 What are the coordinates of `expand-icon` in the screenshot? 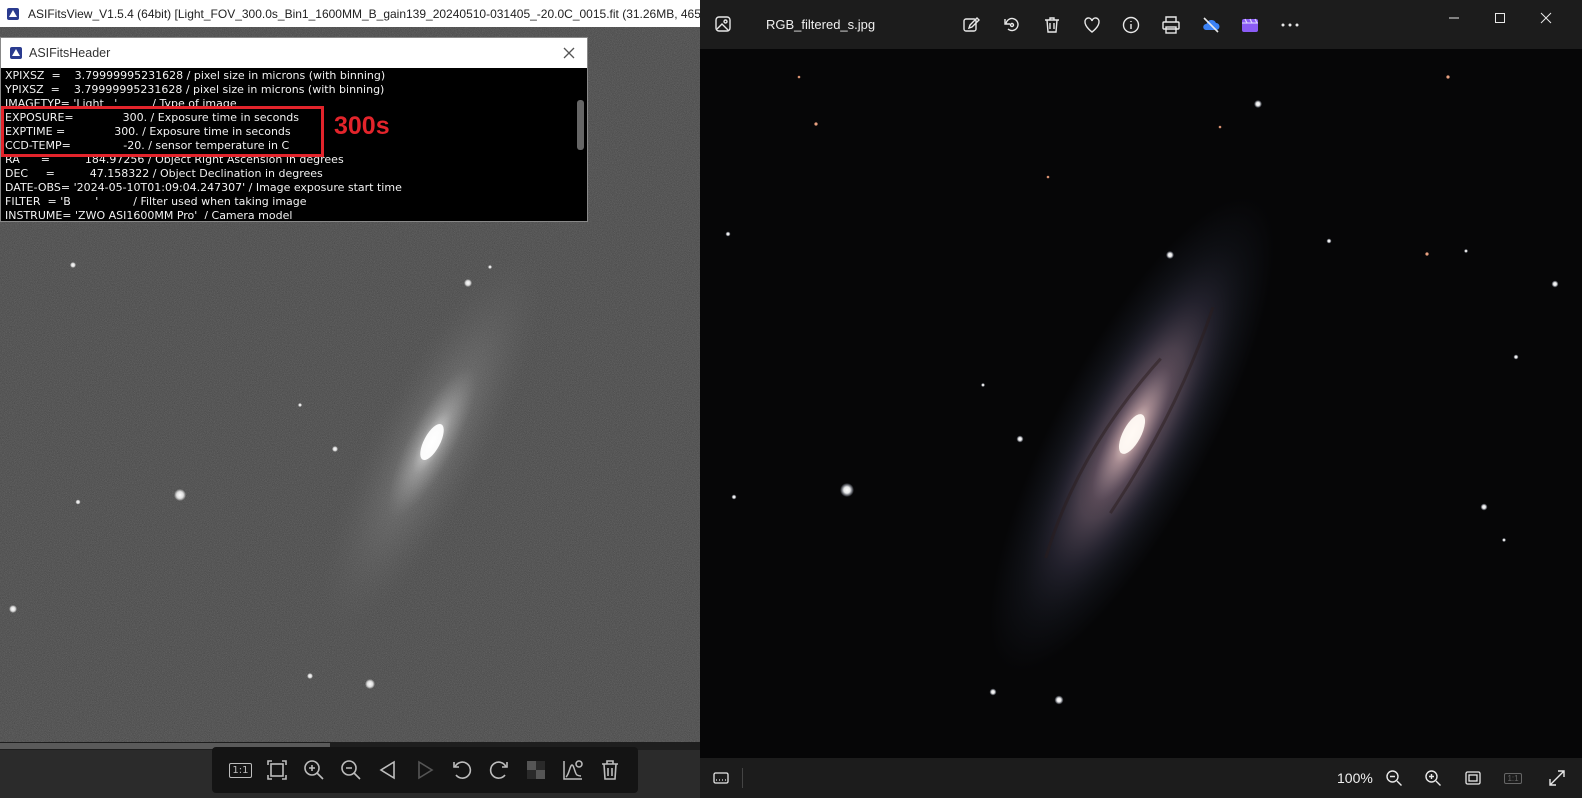 It's located at (1557, 778).